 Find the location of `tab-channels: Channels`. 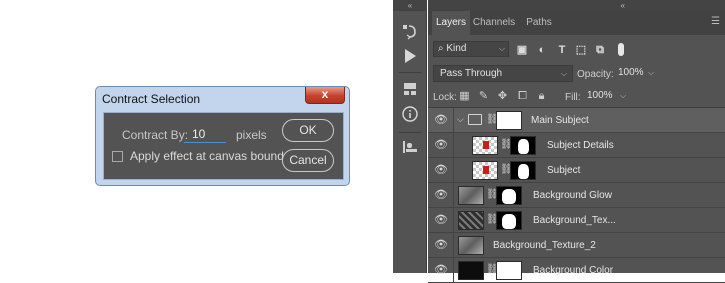

tab-channels: Channels is located at coordinates (494, 23).